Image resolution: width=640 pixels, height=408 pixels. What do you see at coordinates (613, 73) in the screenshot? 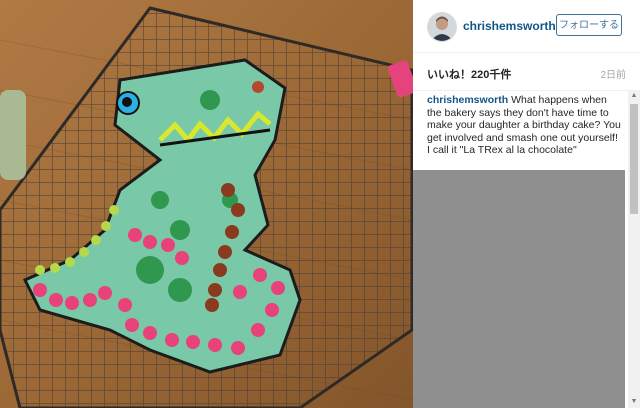
I see `post-time: 2日前` at bounding box center [613, 73].